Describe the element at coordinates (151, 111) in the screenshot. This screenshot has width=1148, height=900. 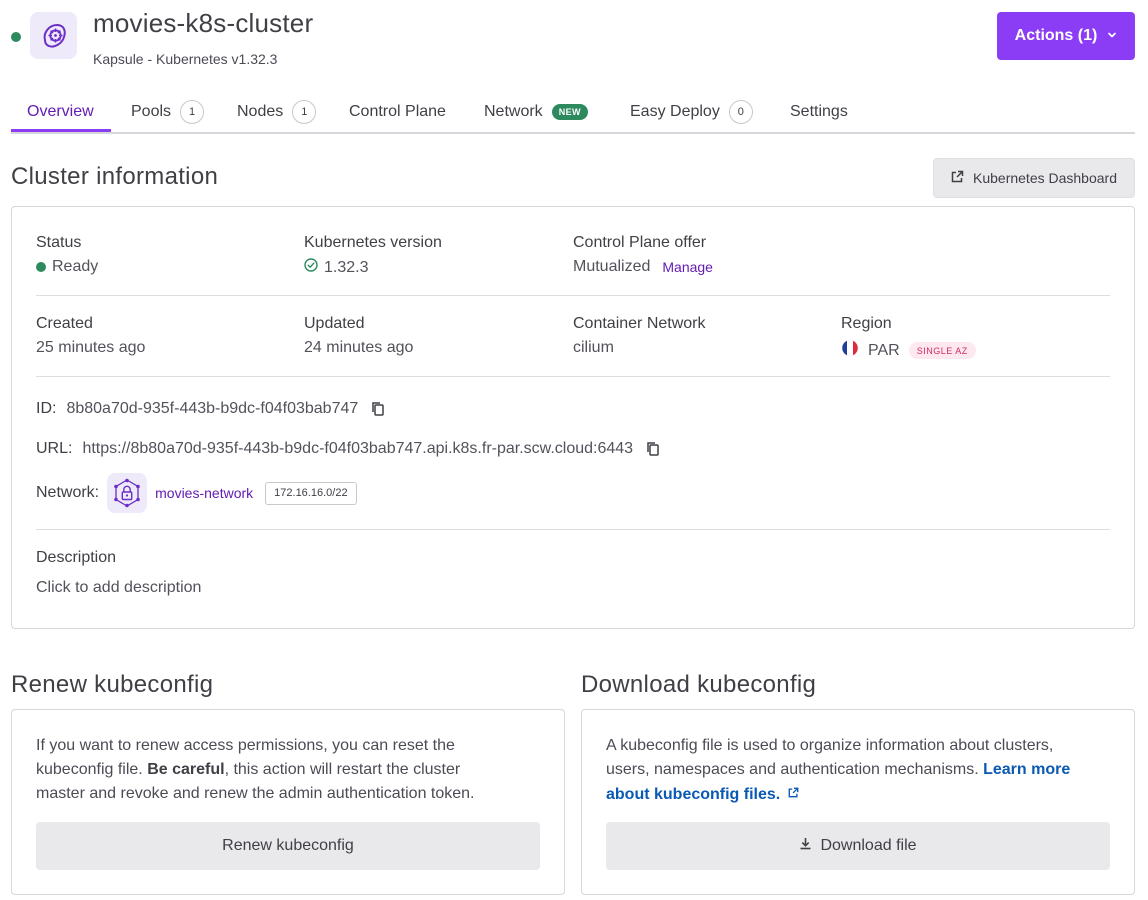
I see `tab-label: Pools` at that location.